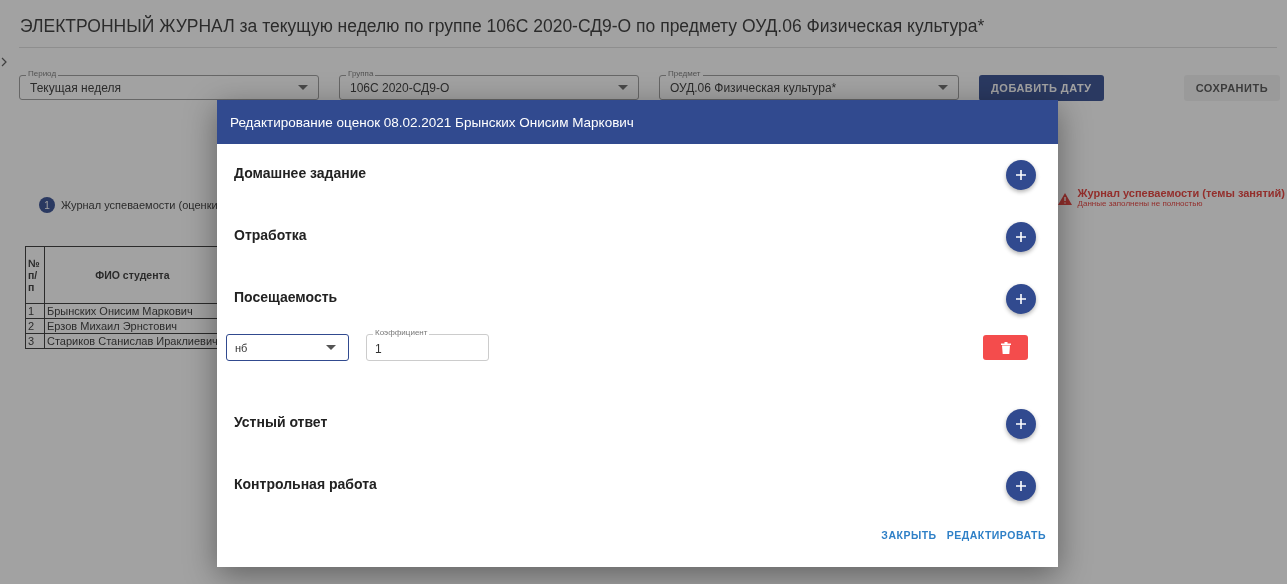 Image resolution: width=1287 pixels, height=584 pixels. Describe the element at coordinates (35, 341) in the screenshot. I see `table-cell: 3` at that location.